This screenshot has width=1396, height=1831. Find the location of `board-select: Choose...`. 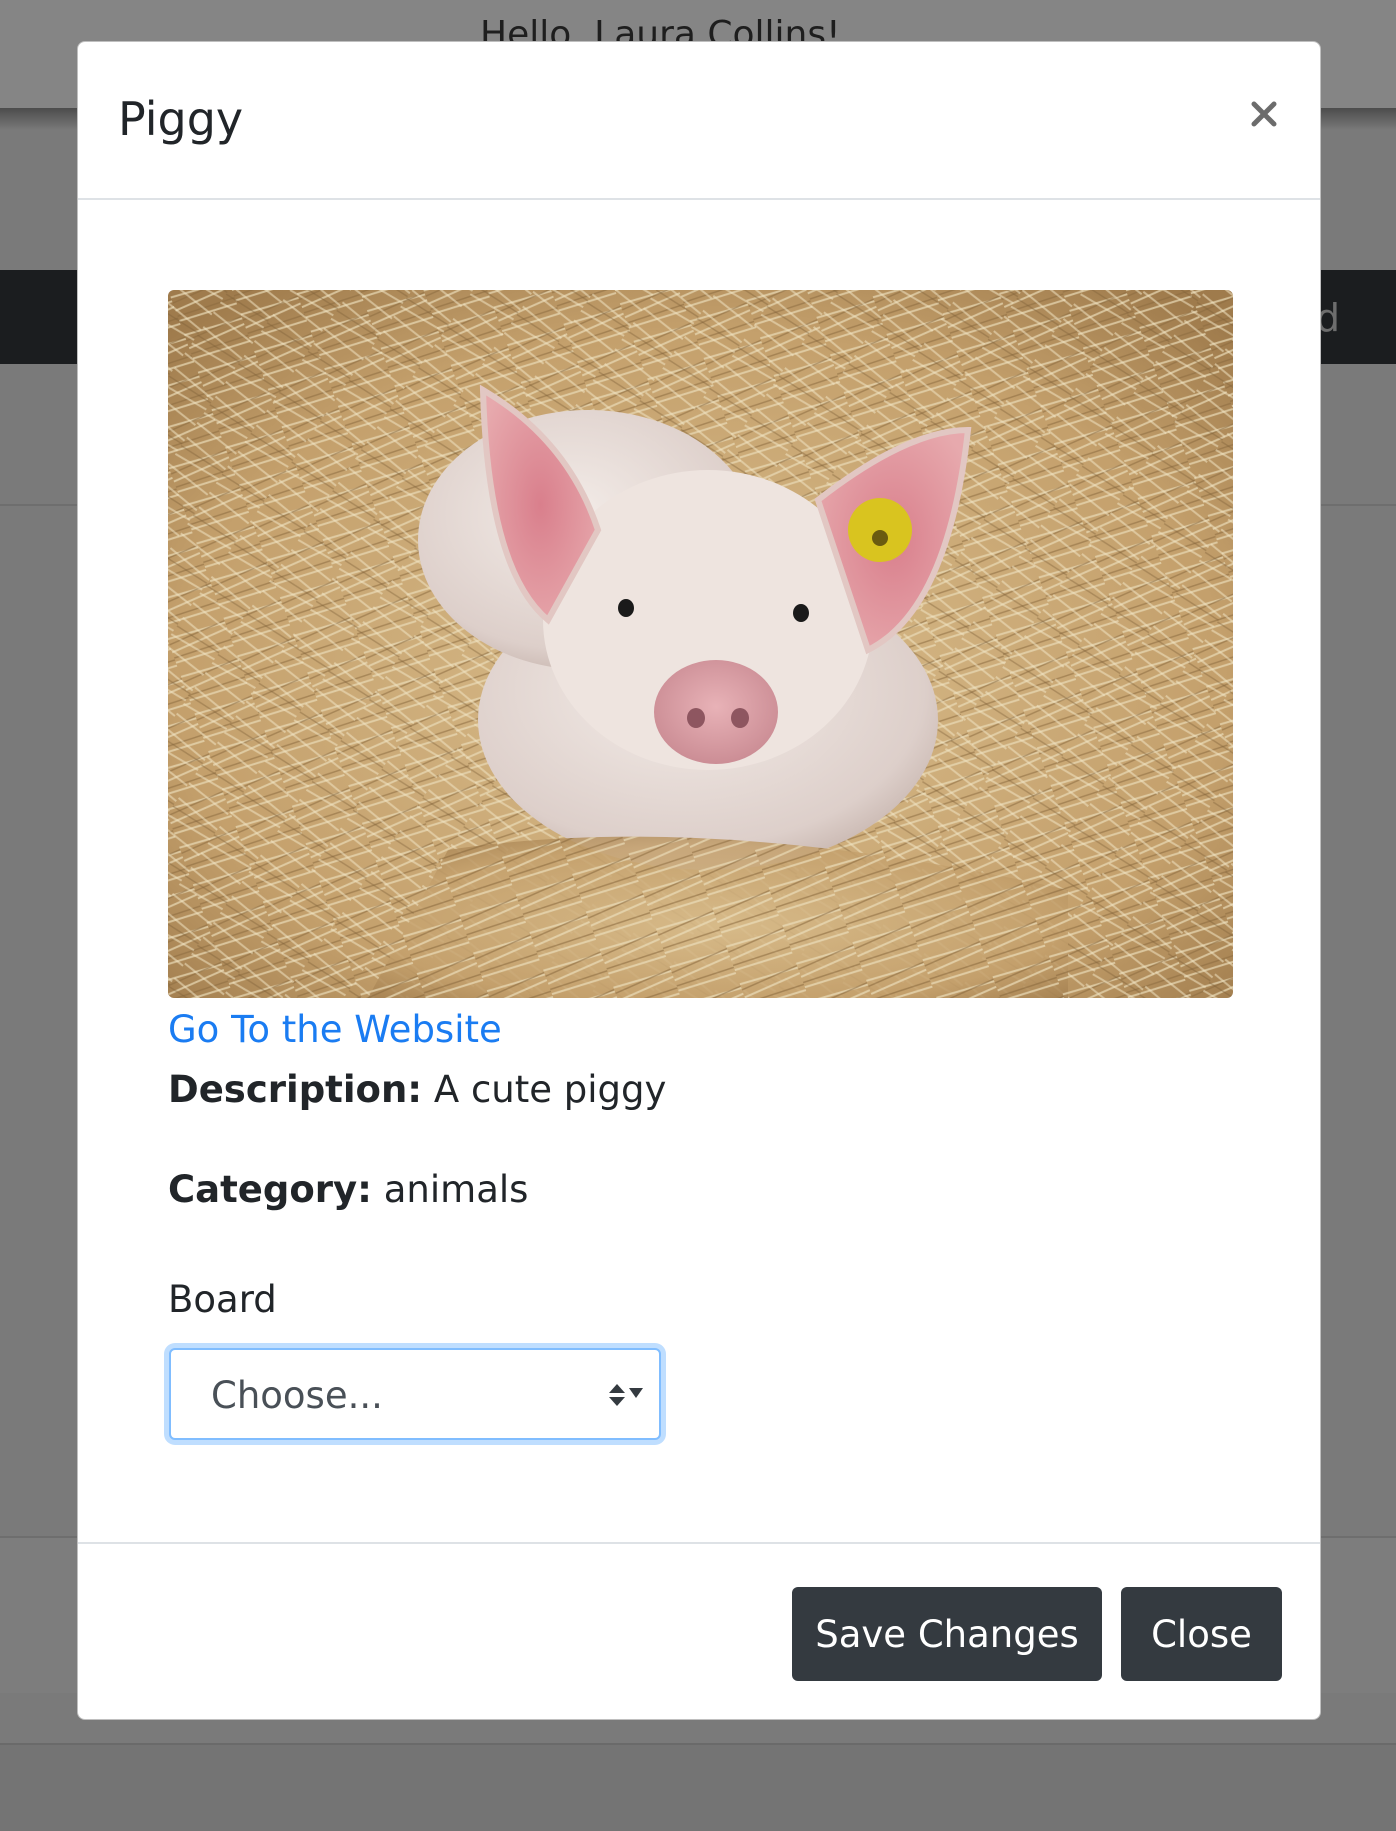

board-select: Choose... is located at coordinates (415, 1394).